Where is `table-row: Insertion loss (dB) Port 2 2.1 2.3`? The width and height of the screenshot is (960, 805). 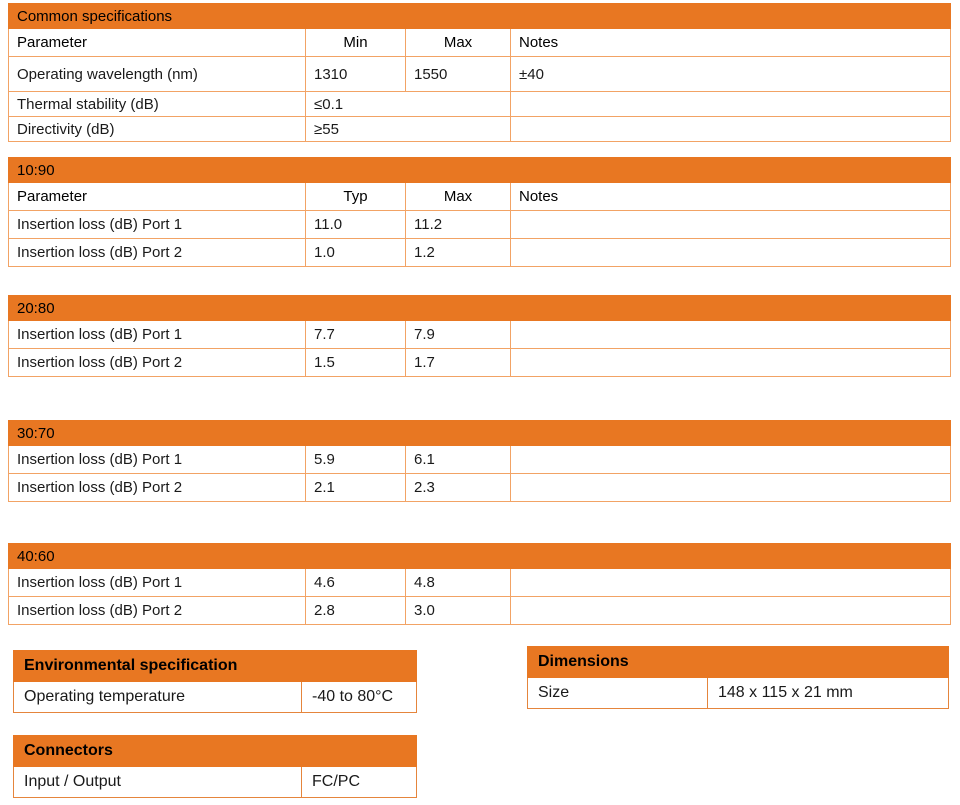 table-row: Insertion loss (dB) Port 2 2.1 2.3 is located at coordinates (480, 487).